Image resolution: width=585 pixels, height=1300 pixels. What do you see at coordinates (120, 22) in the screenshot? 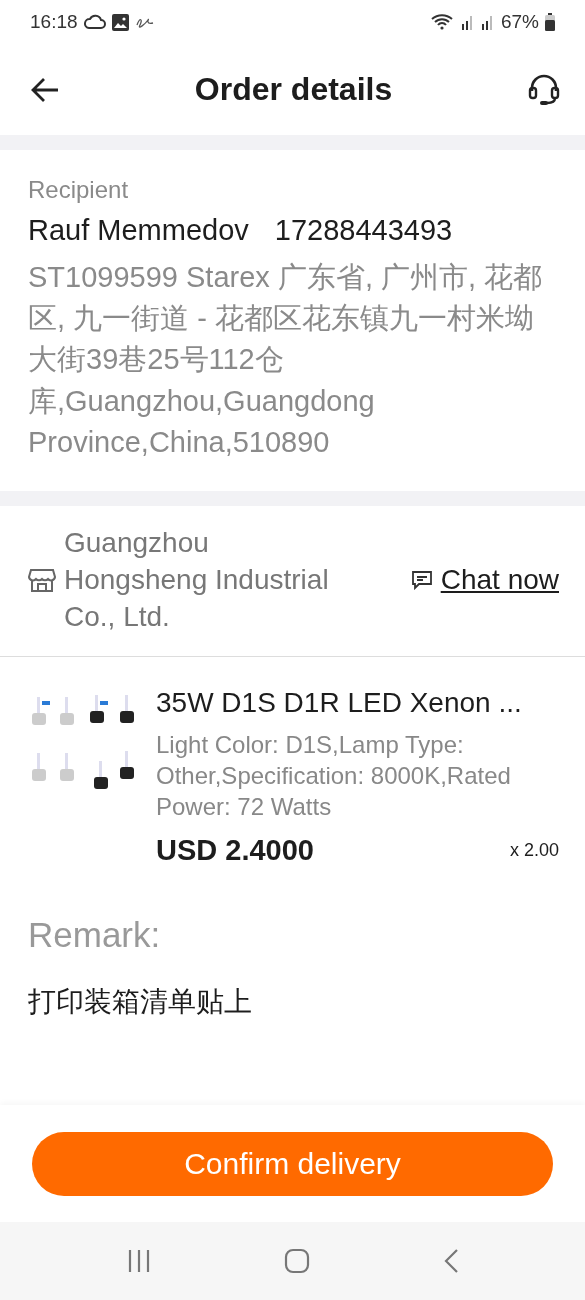
I see `image-icon` at bounding box center [120, 22].